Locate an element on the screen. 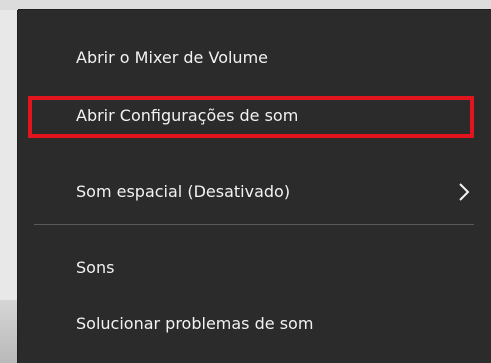 The image size is (491, 363). top-strip is located at coordinates (245, 5).